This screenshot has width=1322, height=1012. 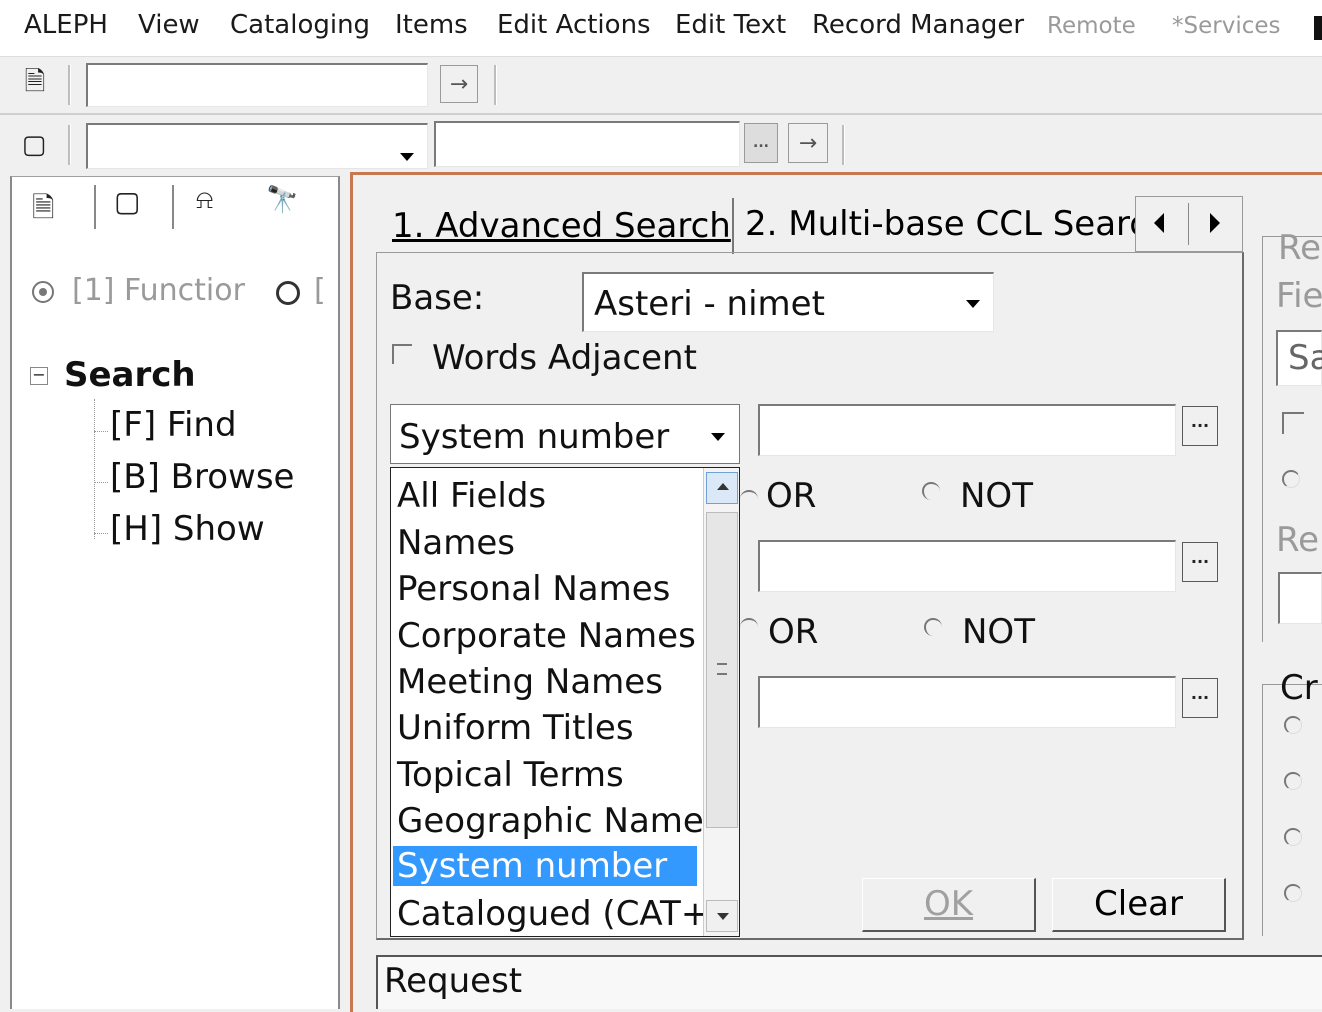 I want to click on or-label-2: OR, so click(x=793, y=632).